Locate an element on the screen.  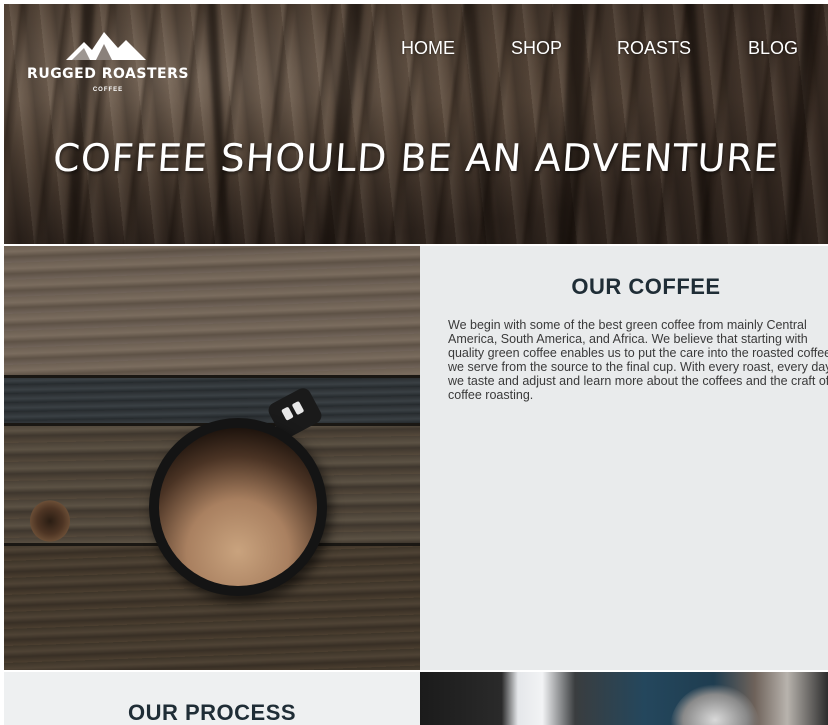
logo-name: RUGGED ROASTERS is located at coordinates (108, 74).